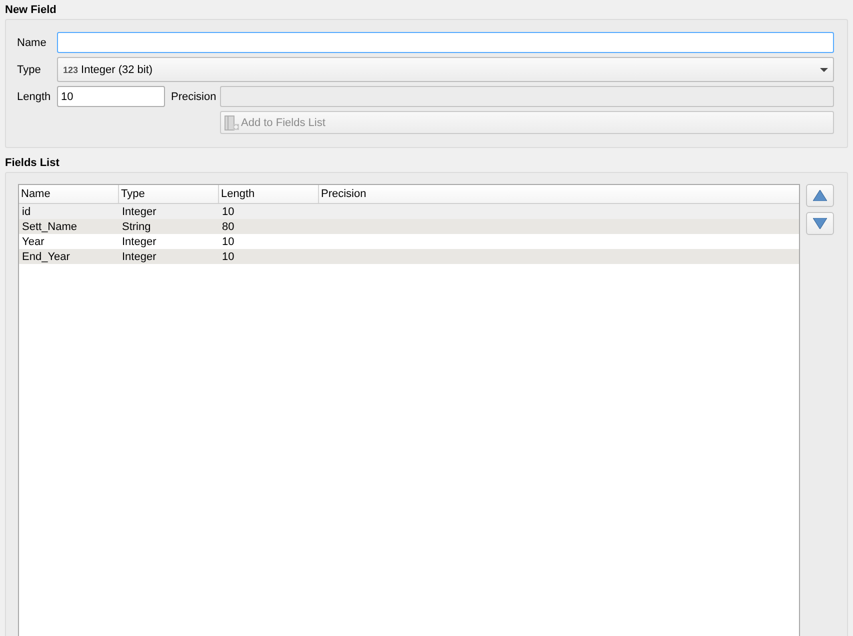 This screenshot has width=853, height=636. Describe the element at coordinates (111, 96) in the screenshot. I see `length-input: 10` at that location.